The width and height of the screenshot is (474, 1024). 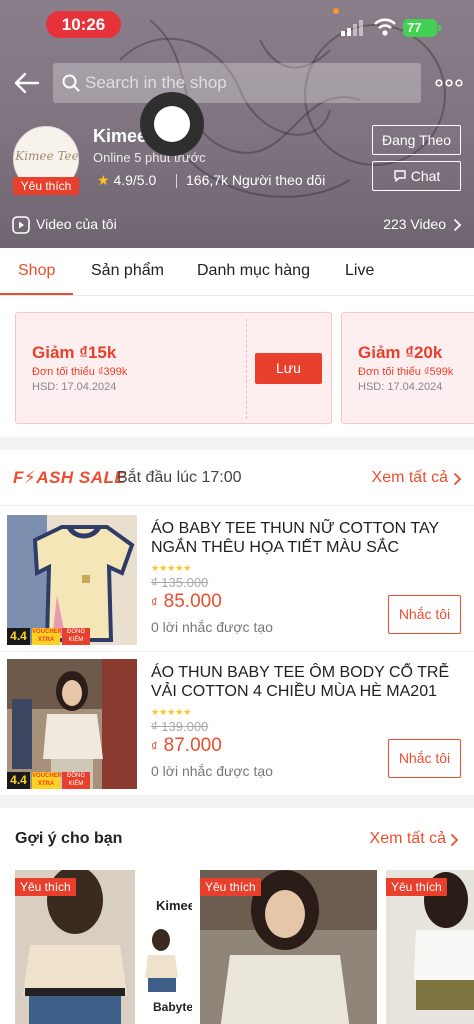 I want to click on camera-indicator-icon, so click(x=336, y=11).